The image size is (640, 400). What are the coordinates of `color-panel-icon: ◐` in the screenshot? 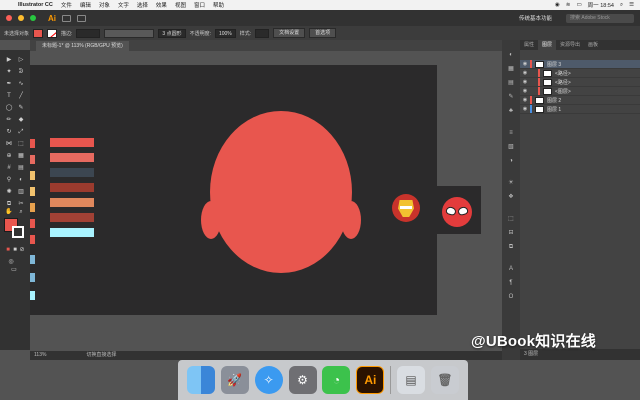 It's located at (511, 55).